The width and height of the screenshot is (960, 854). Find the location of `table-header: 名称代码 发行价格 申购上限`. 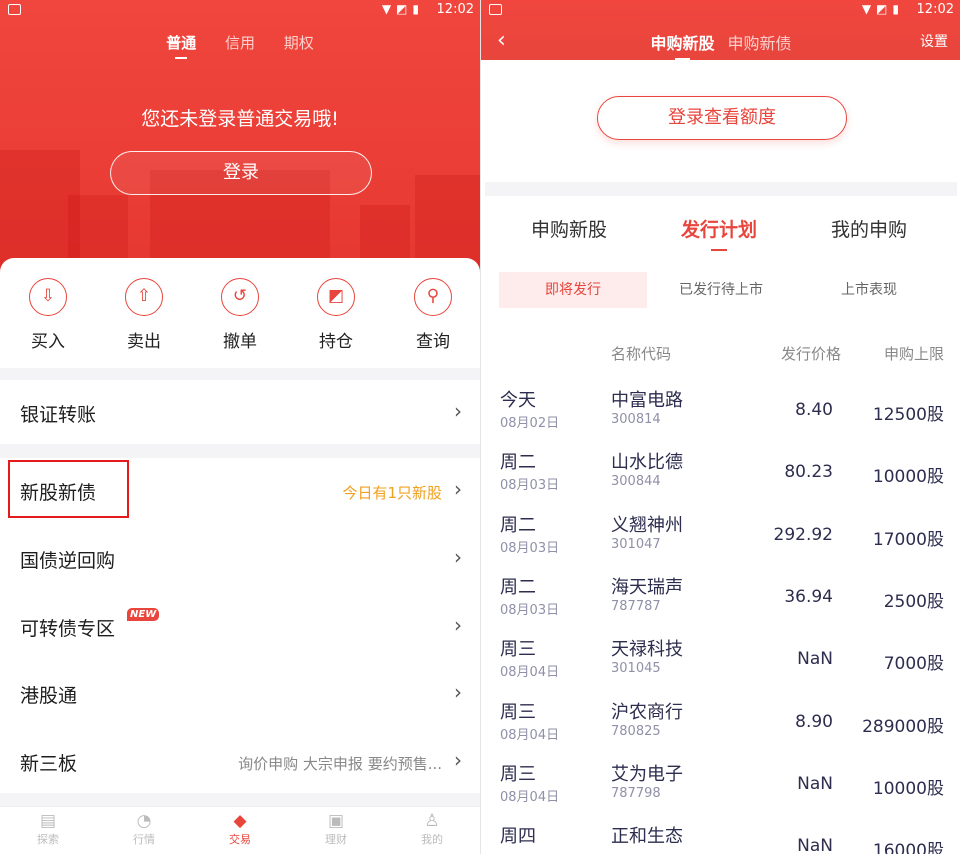

table-header: 名称代码 发行价格 申购上限 is located at coordinates (720, 353).